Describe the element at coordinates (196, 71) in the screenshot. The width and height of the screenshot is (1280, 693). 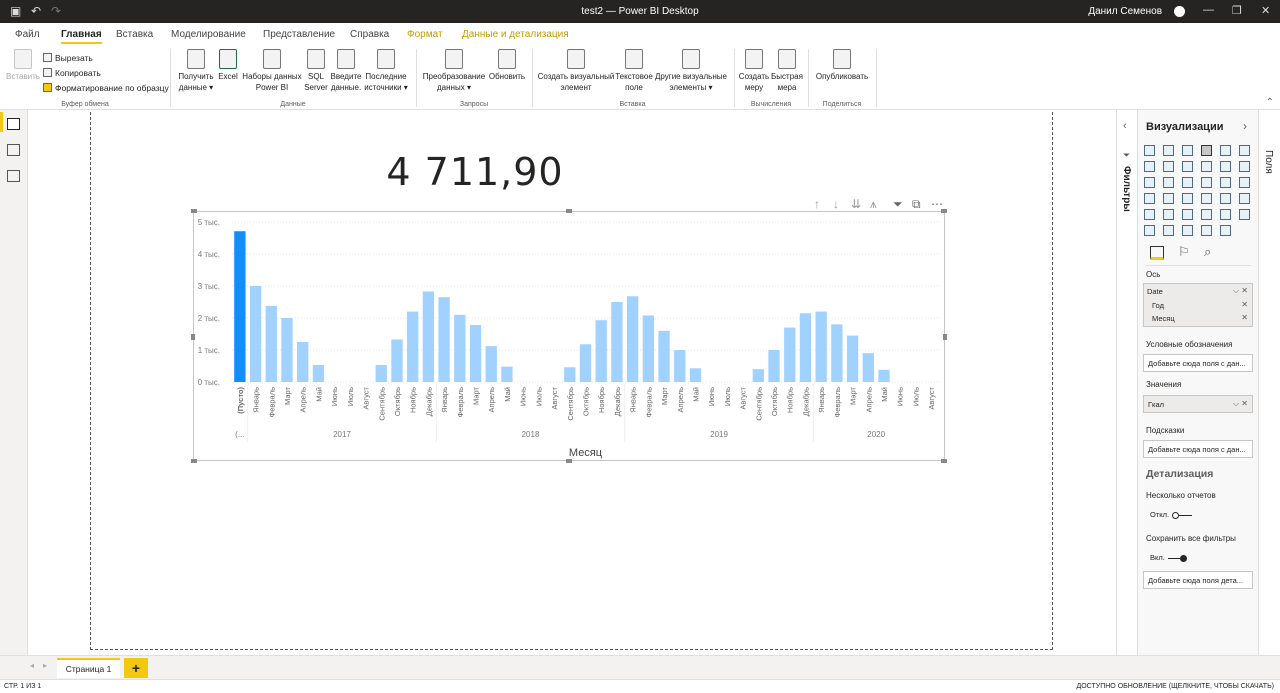
I see `get-data-button: Получить данные ▾` at that location.